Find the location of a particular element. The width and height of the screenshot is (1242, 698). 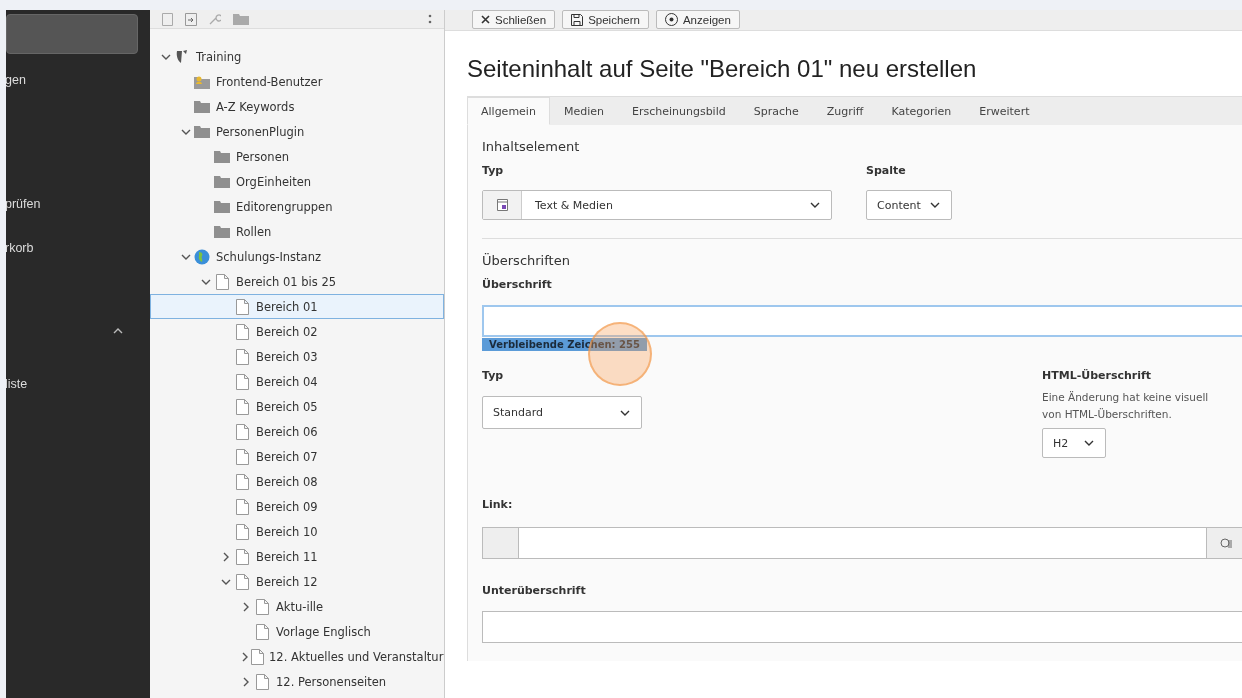

tab: Erscheinungsbild is located at coordinates (678, 111).